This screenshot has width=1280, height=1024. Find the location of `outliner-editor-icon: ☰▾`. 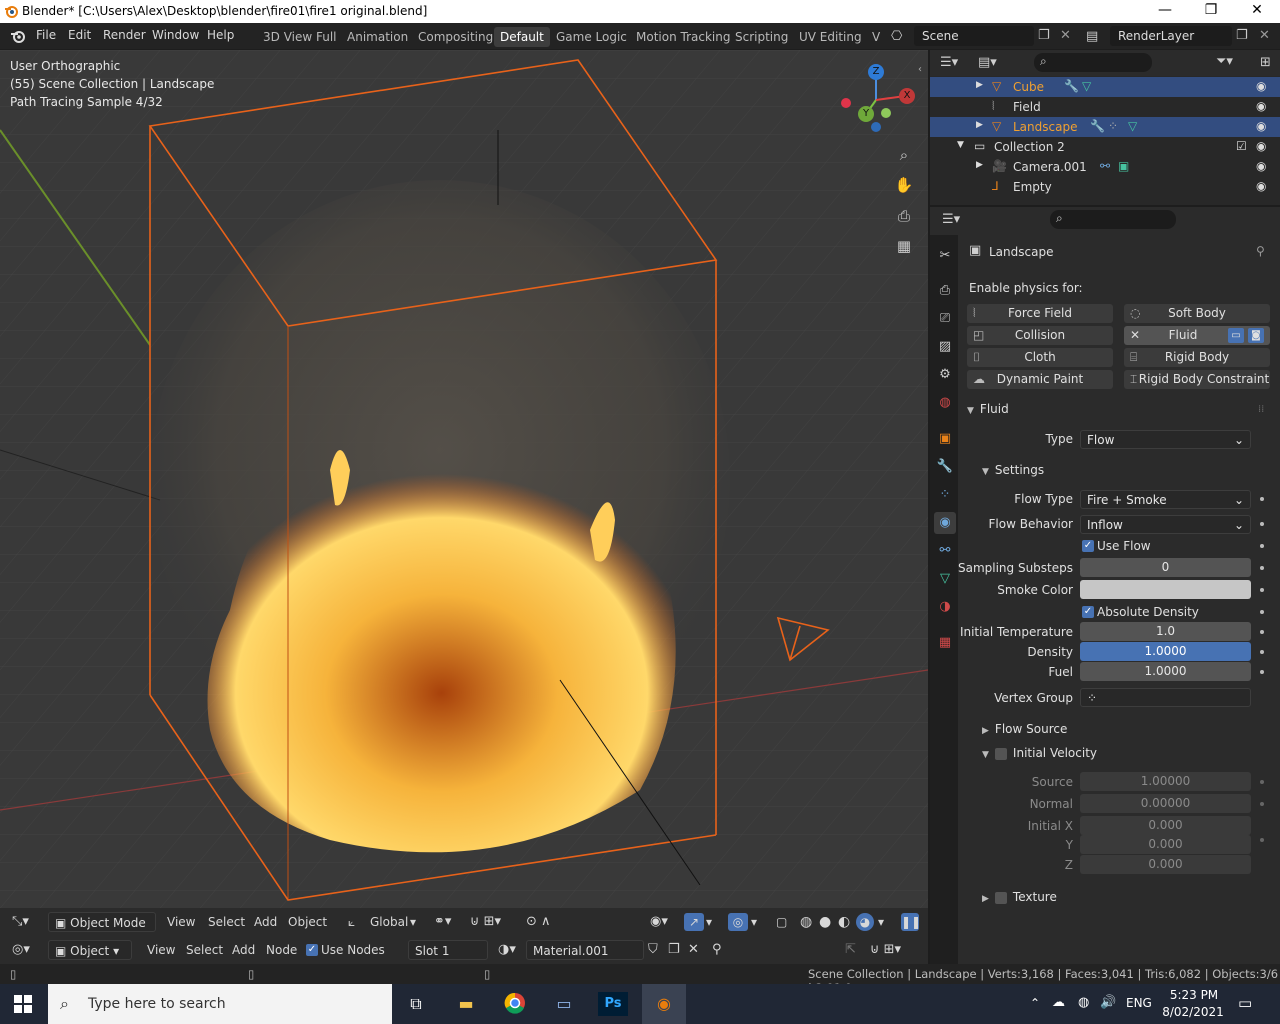

outliner-editor-icon: ☰▾ is located at coordinates (949, 62).